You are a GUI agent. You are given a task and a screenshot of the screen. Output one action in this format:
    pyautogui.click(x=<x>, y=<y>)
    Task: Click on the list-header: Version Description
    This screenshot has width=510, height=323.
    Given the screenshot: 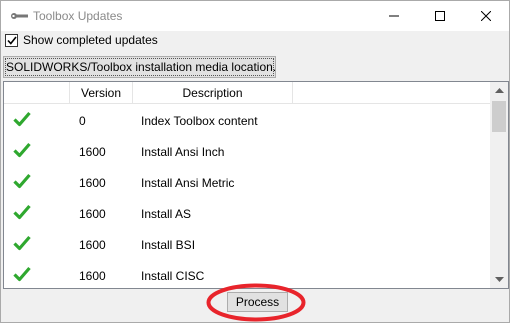 What is the action you would take?
    pyautogui.click(x=247, y=93)
    